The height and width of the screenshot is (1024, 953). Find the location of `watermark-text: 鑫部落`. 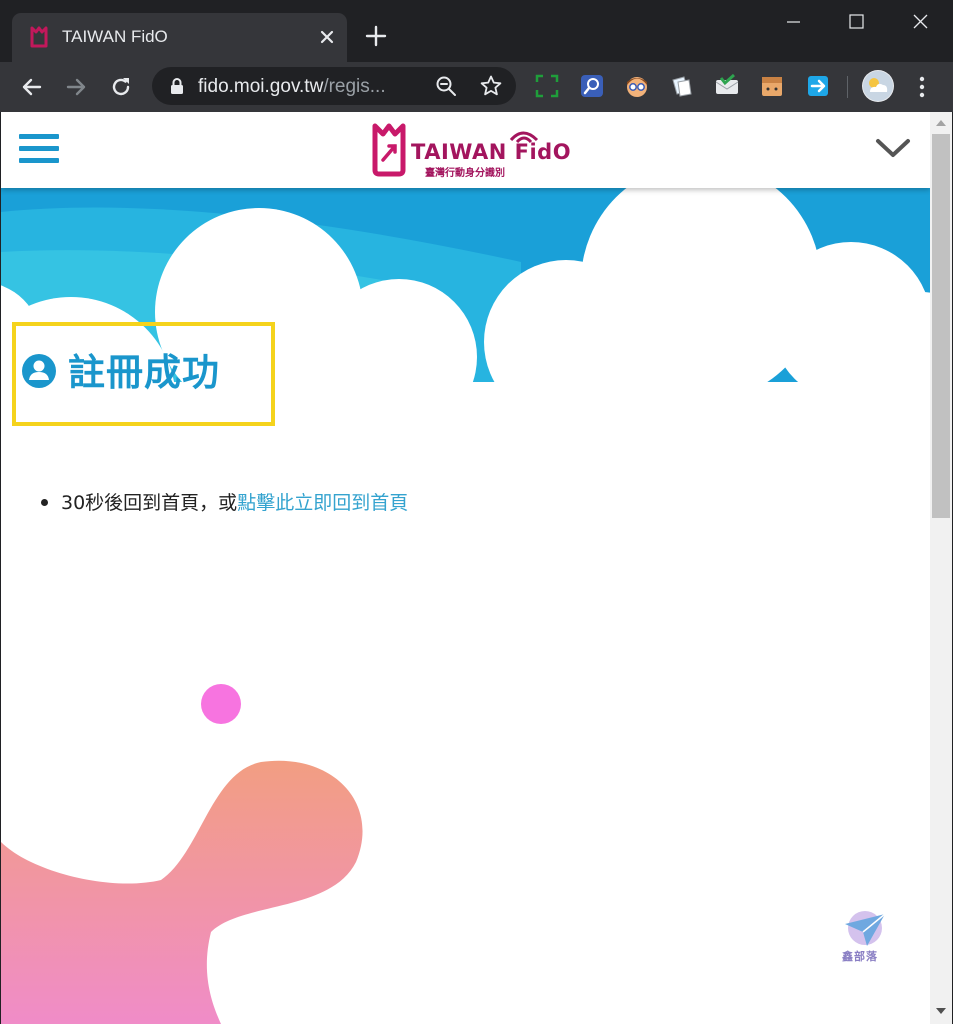

watermark-text: 鑫部落 is located at coordinates (860, 956).